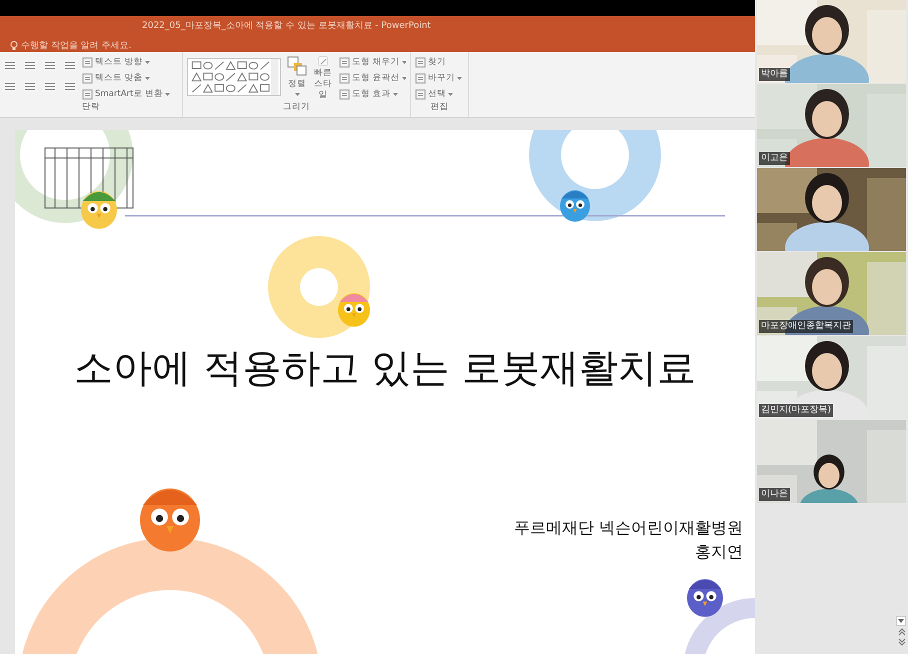 The height and width of the screenshot is (654, 908). I want to click on group-label: 편집, so click(440, 107).